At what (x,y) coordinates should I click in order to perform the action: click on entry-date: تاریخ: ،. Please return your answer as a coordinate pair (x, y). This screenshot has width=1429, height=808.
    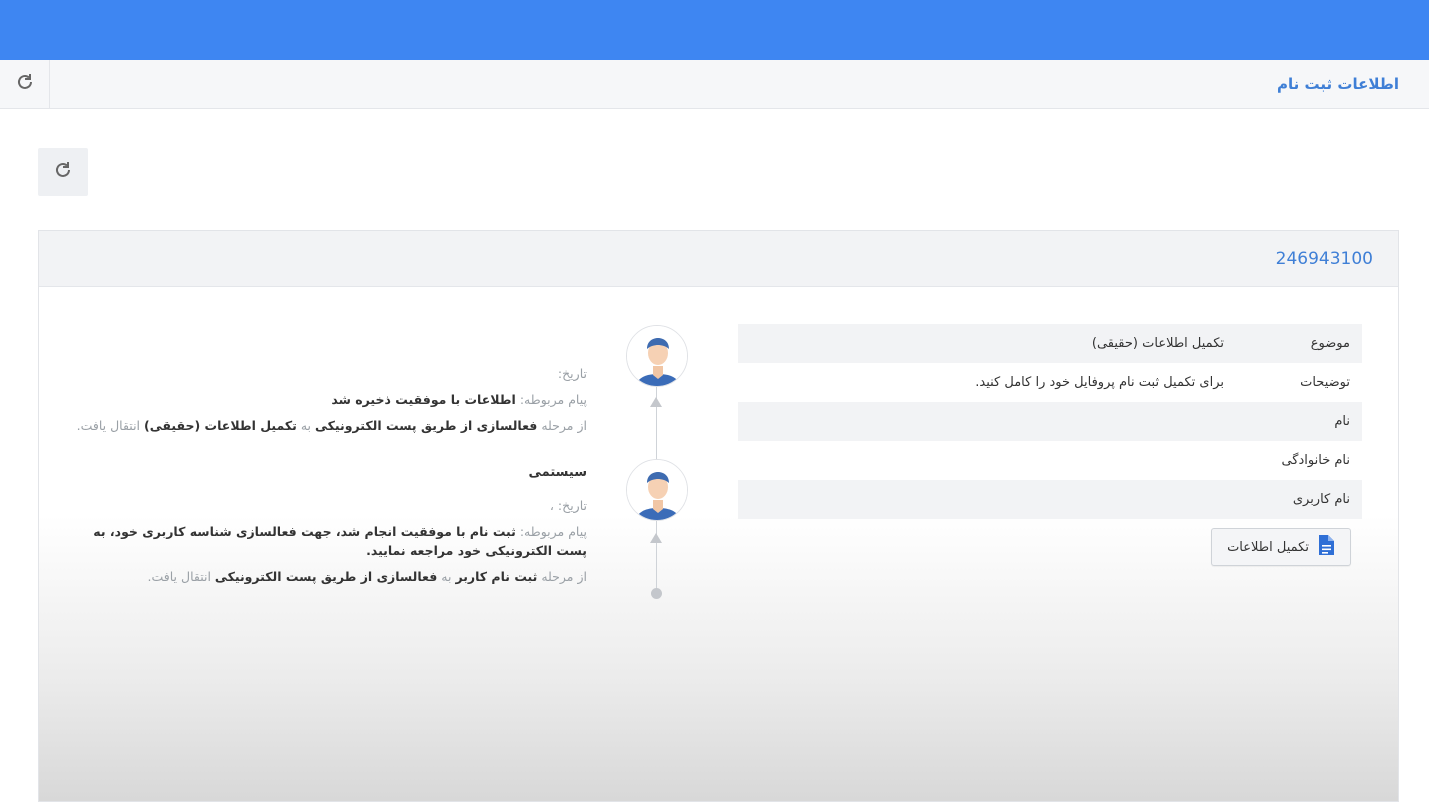
    Looking at the image, I should click on (568, 505).